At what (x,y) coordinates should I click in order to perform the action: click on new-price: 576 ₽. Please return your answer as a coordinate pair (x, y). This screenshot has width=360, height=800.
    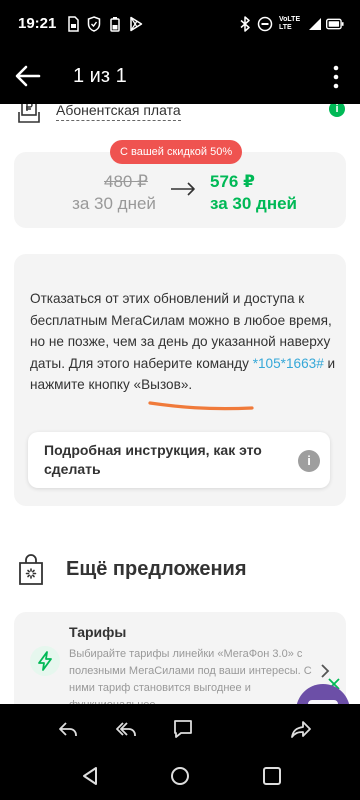
    Looking at the image, I should click on (232, 181).